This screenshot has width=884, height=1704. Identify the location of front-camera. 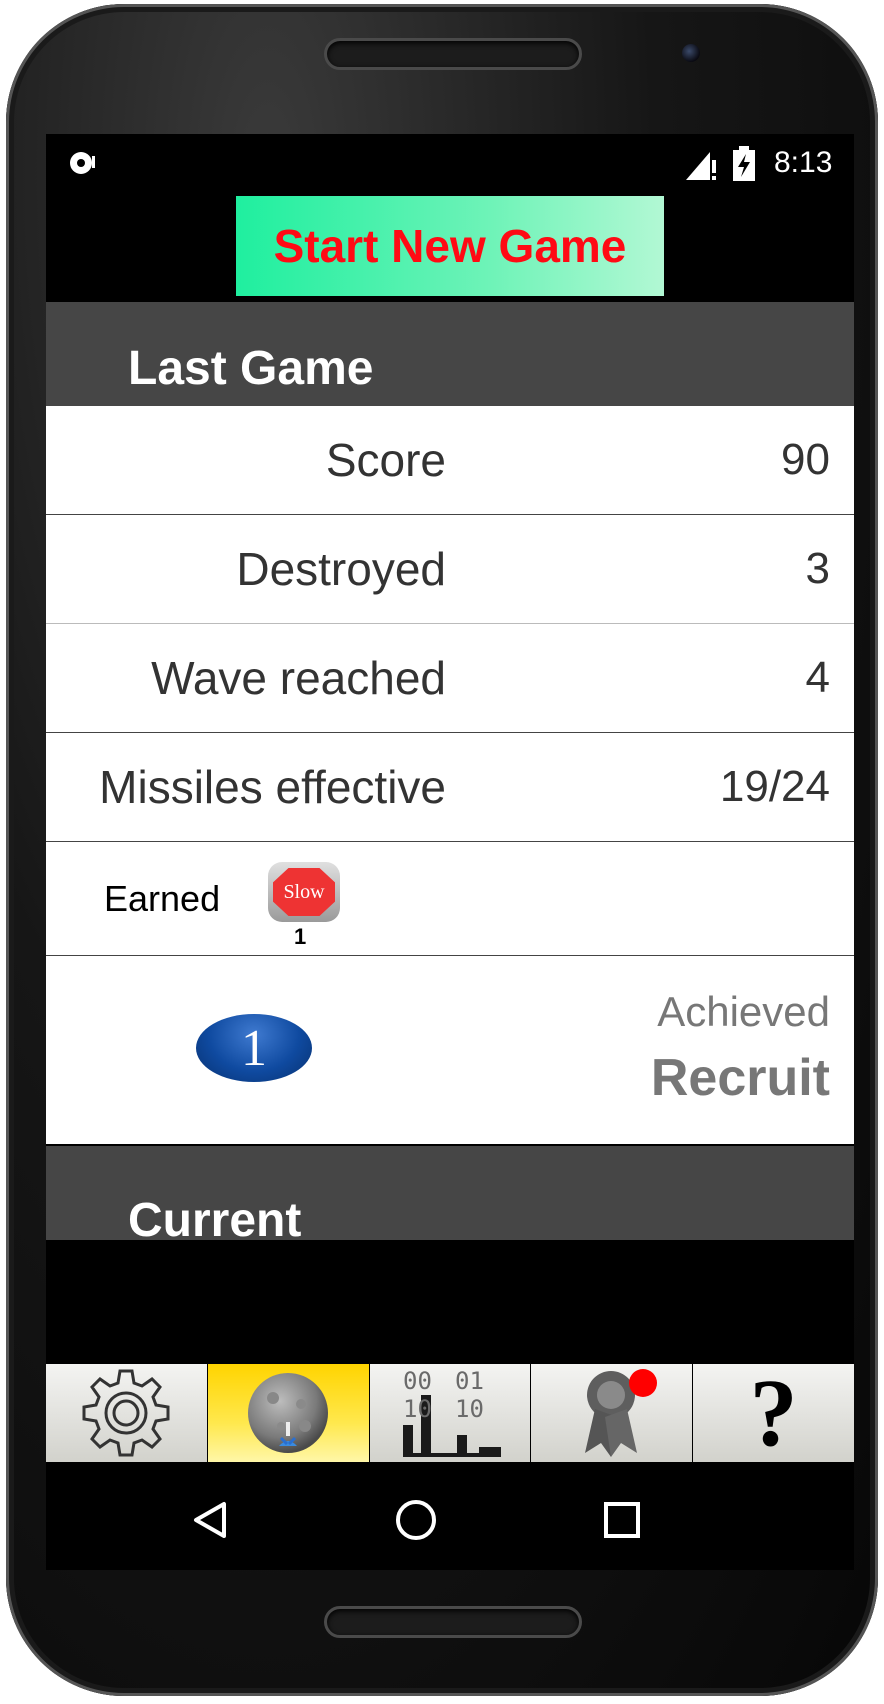
(691, 53).